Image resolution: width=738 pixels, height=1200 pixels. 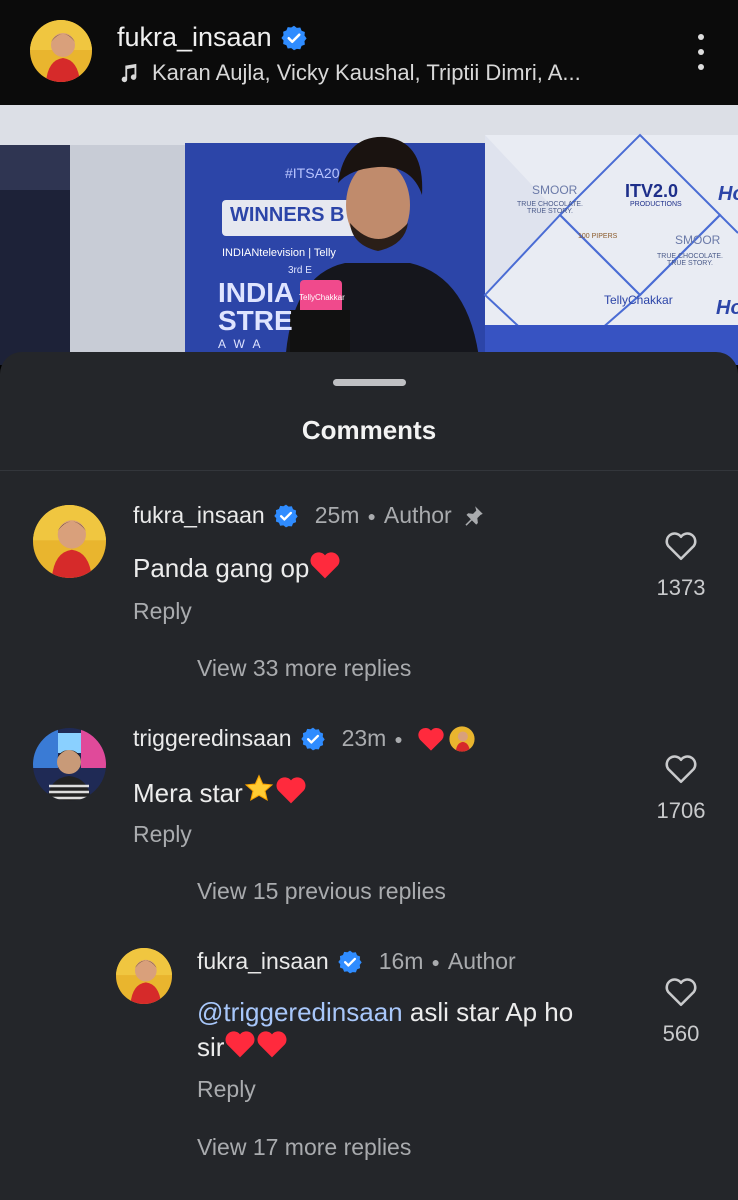 What do you see at coordinates (488, 1012) in the screenshot?
I see `comment-text: asli star Ap ho` at bounding box center [488, 1012].